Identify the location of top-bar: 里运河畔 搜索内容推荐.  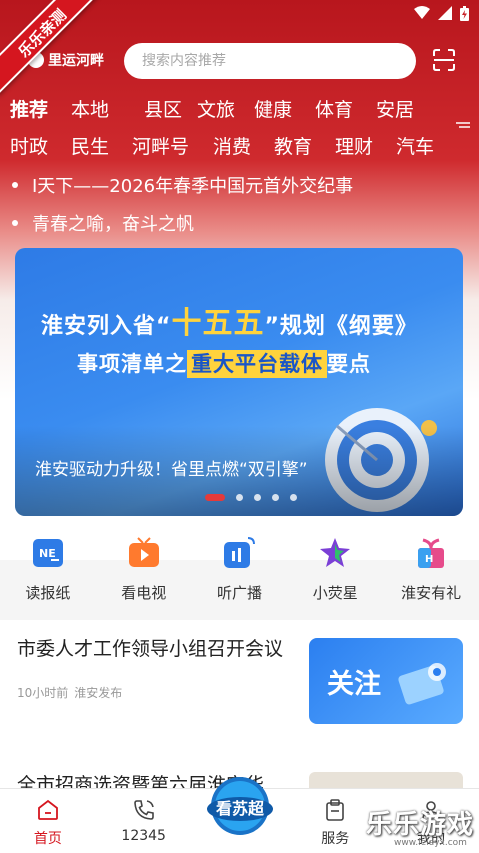
(239, 61).